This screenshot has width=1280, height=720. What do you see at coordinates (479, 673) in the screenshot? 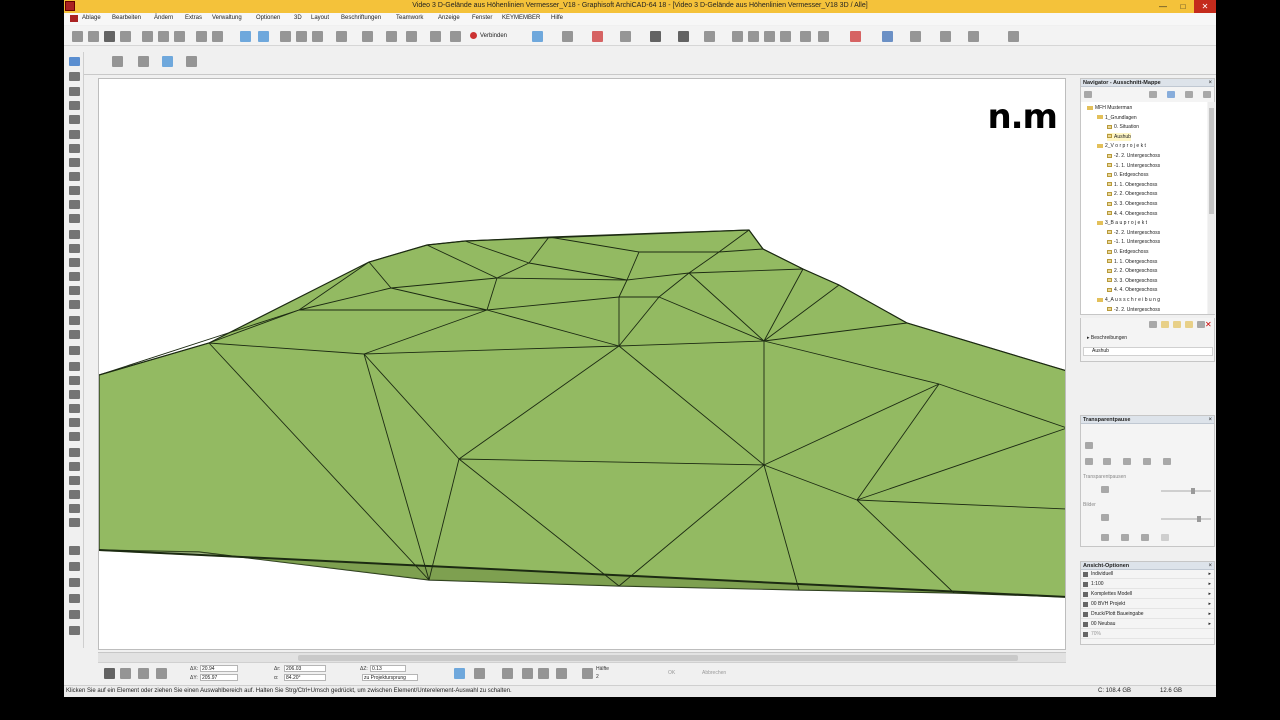
I see `pen-set-icon` at bounding box center [479, 673].